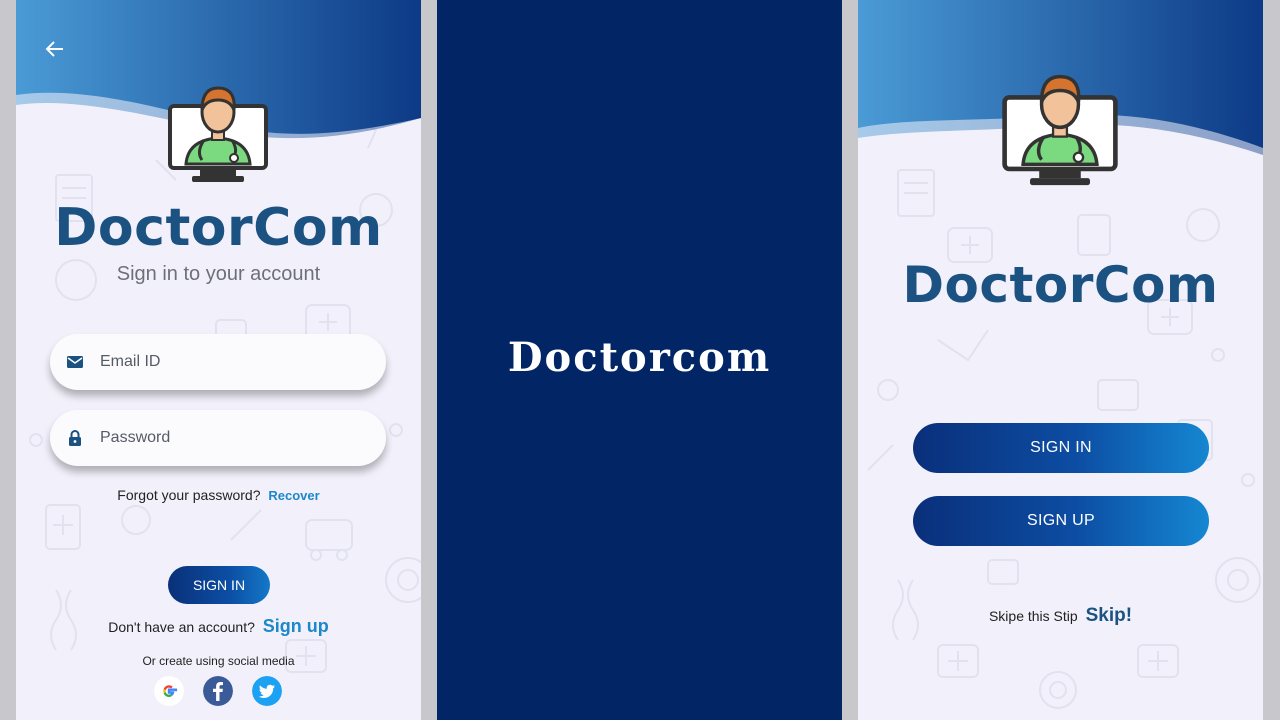 This screenshot has width=1280, height=720. What do you see at coordinates (296, 626) in the screenshot?
I see `signup-link: Sign up` at bounding box center [296, 626].